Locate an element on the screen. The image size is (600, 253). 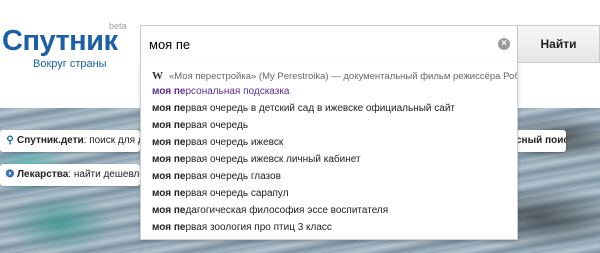
pill-icon: ❂ is located at coordinates (10, 174).